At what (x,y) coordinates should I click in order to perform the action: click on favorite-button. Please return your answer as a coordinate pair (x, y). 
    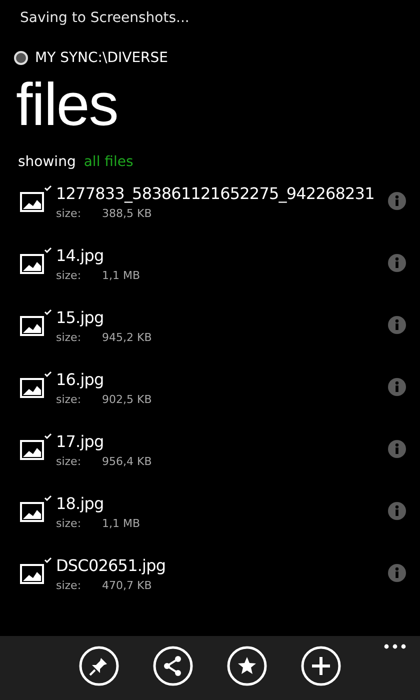
    Looking at the image, I should click on (247, 666).